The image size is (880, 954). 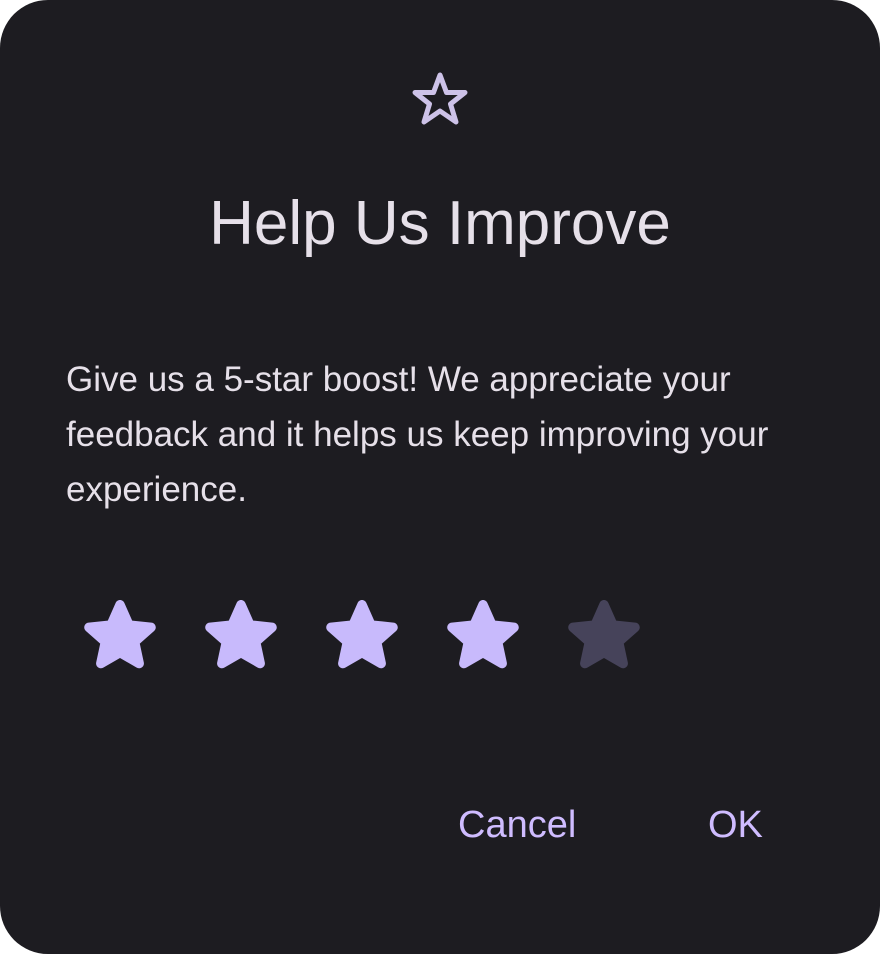 I want to click on dialog-title: Help Us Improve, so click(x=440, y=223).